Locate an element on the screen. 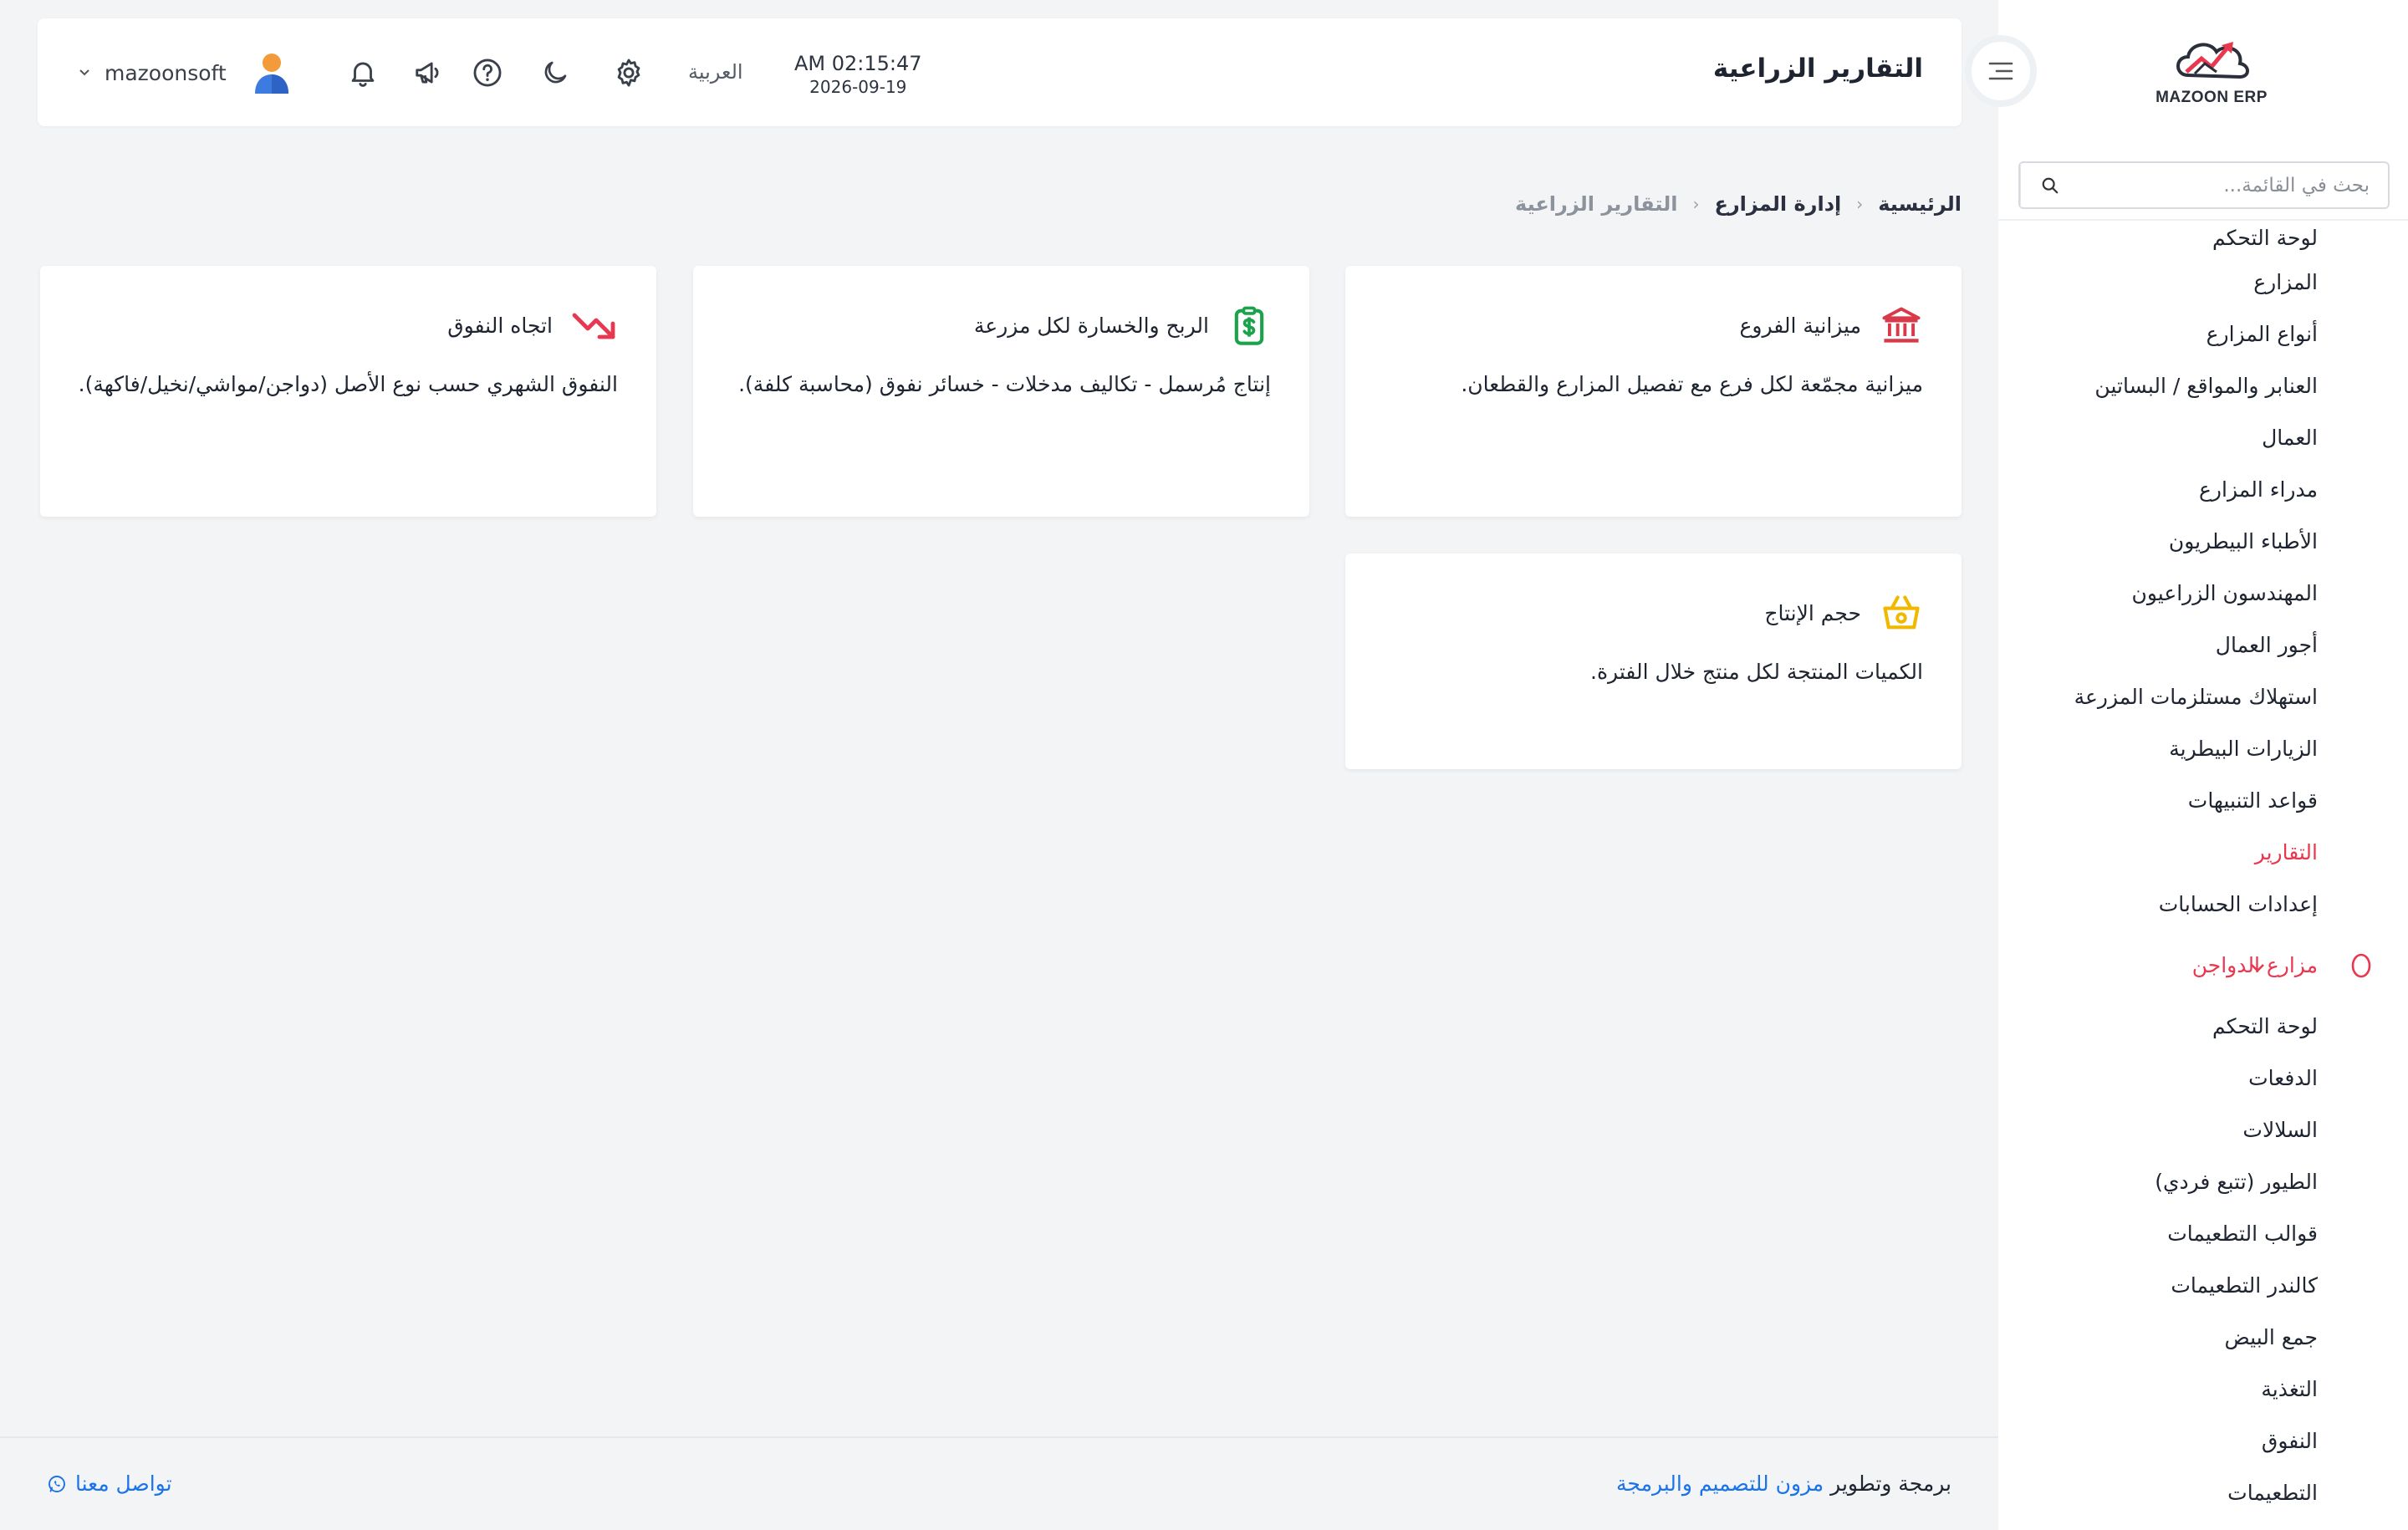  sidebar-item-supplies: استهلاك مستلزمات المزرعة is located at coordinates (2203, 696).